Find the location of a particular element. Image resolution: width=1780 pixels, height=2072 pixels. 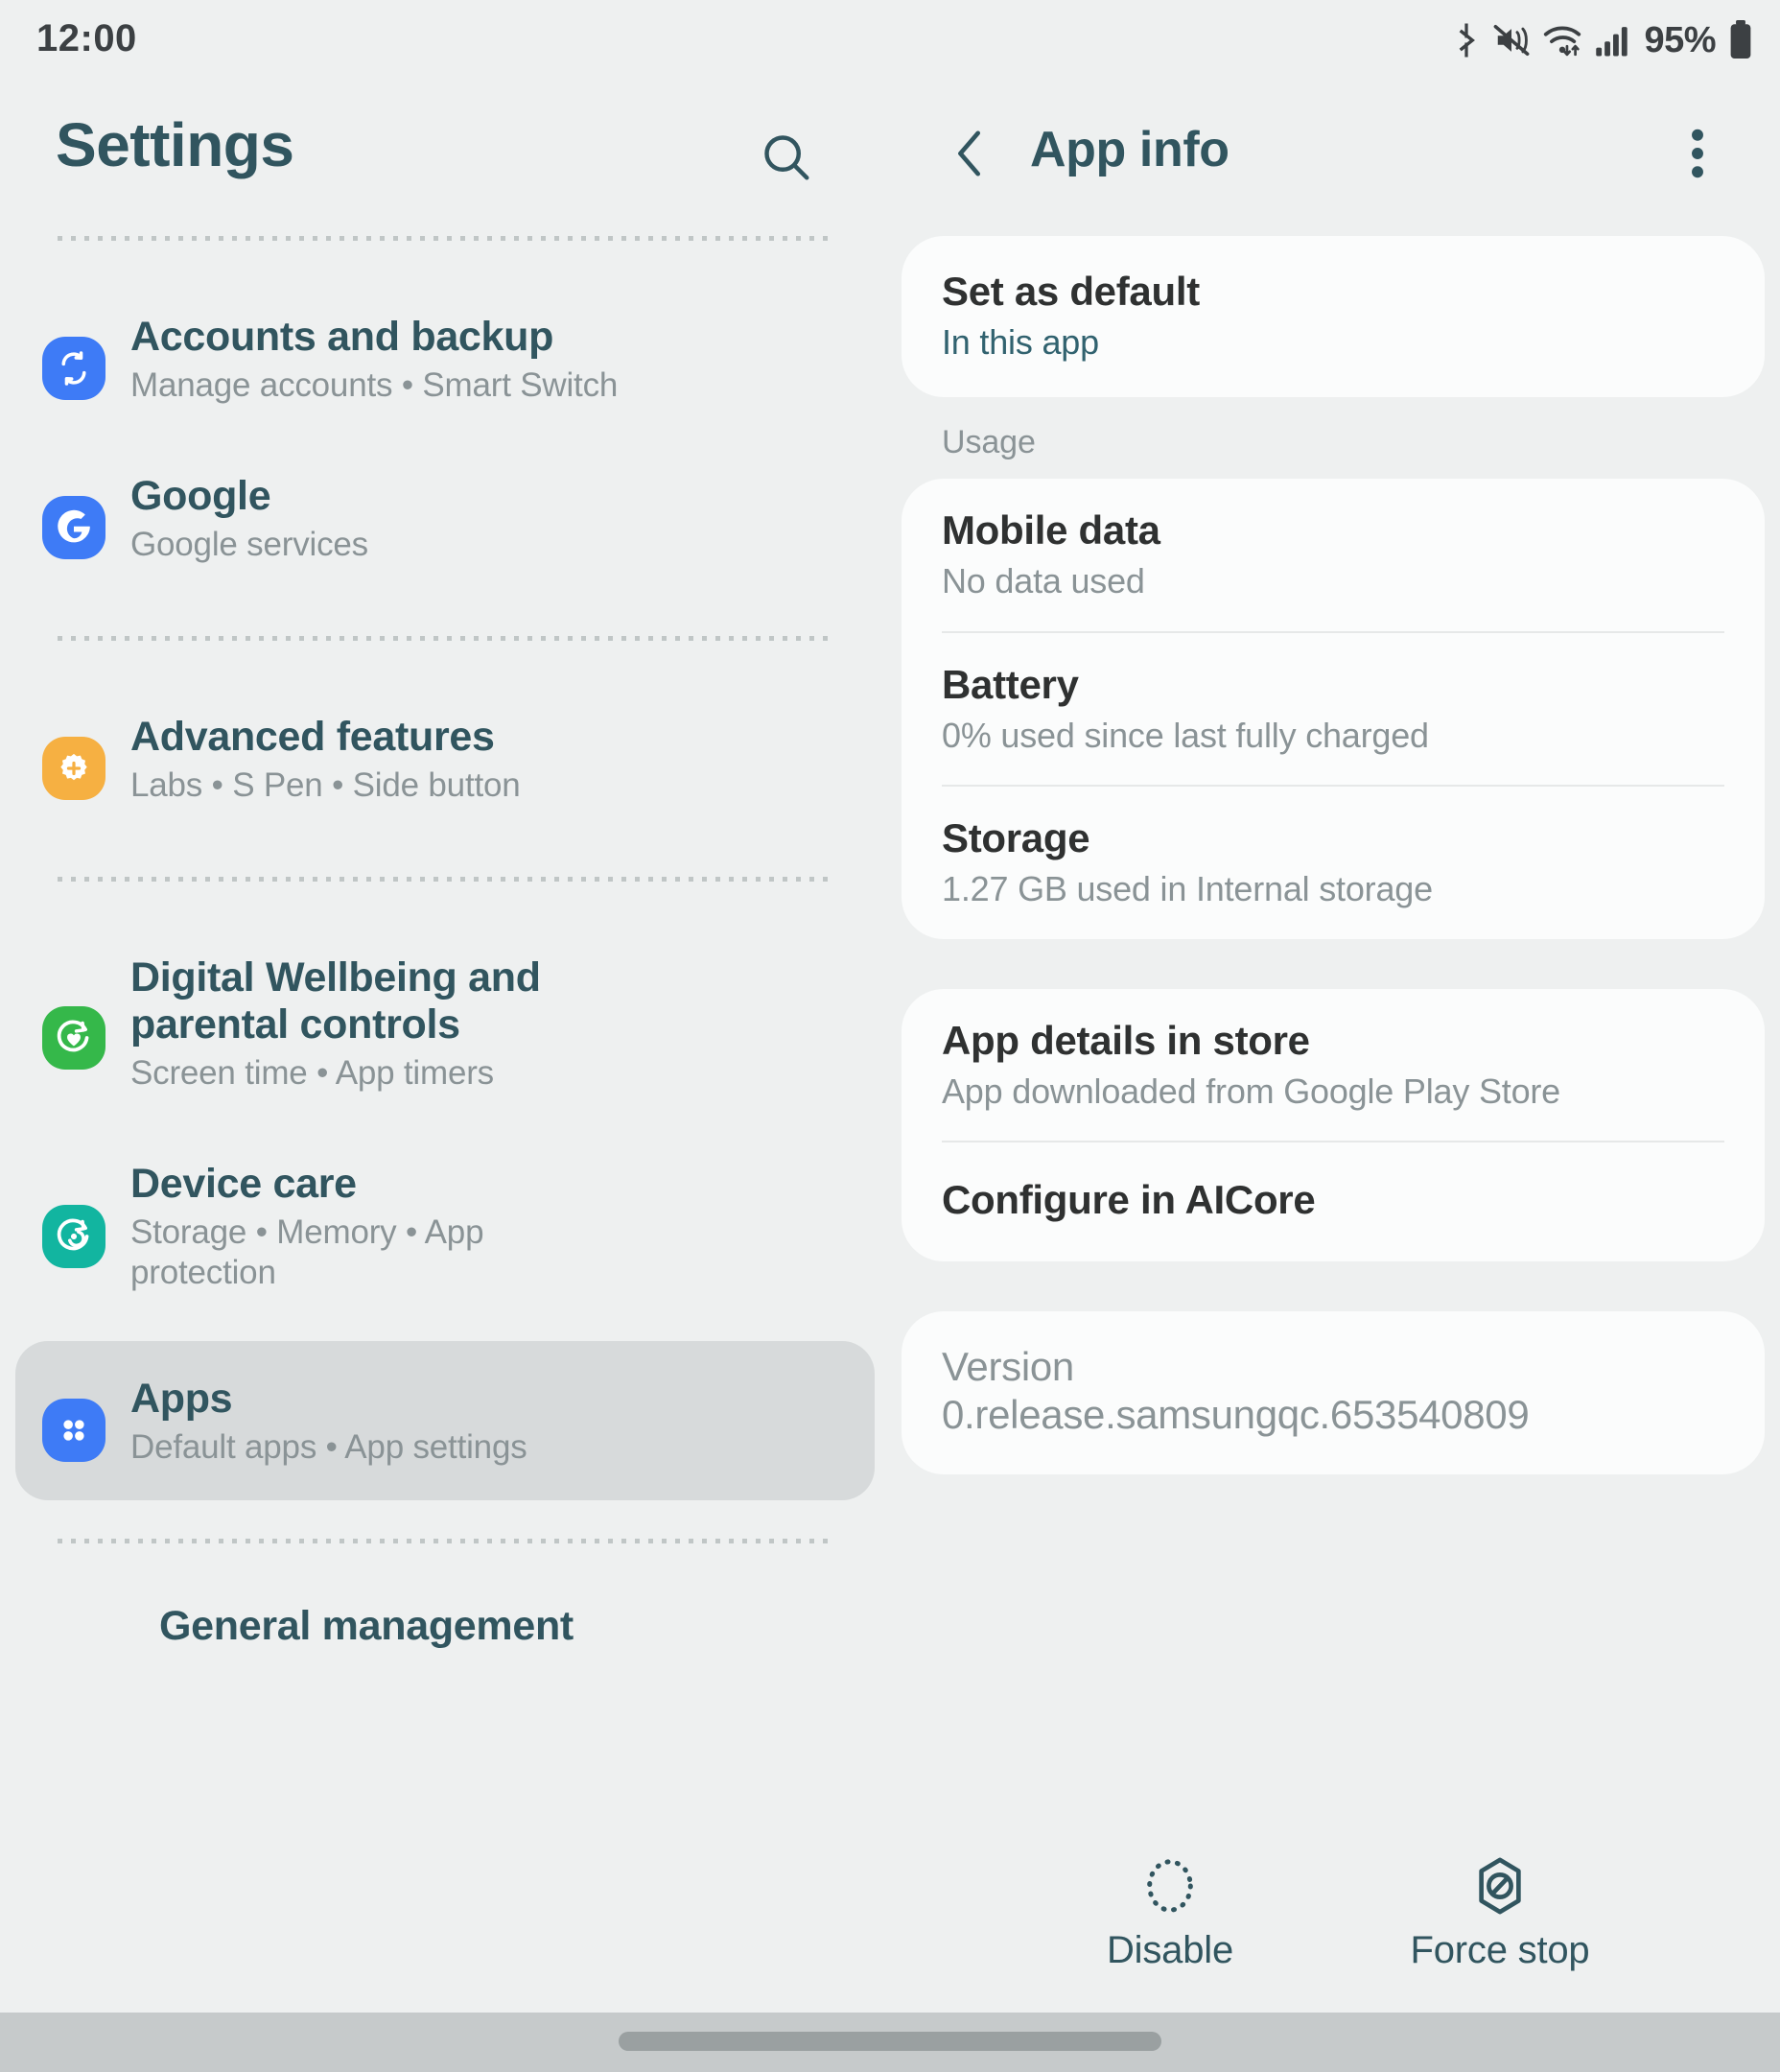

action-label: Disable is located at coordinates (1170, 1950).